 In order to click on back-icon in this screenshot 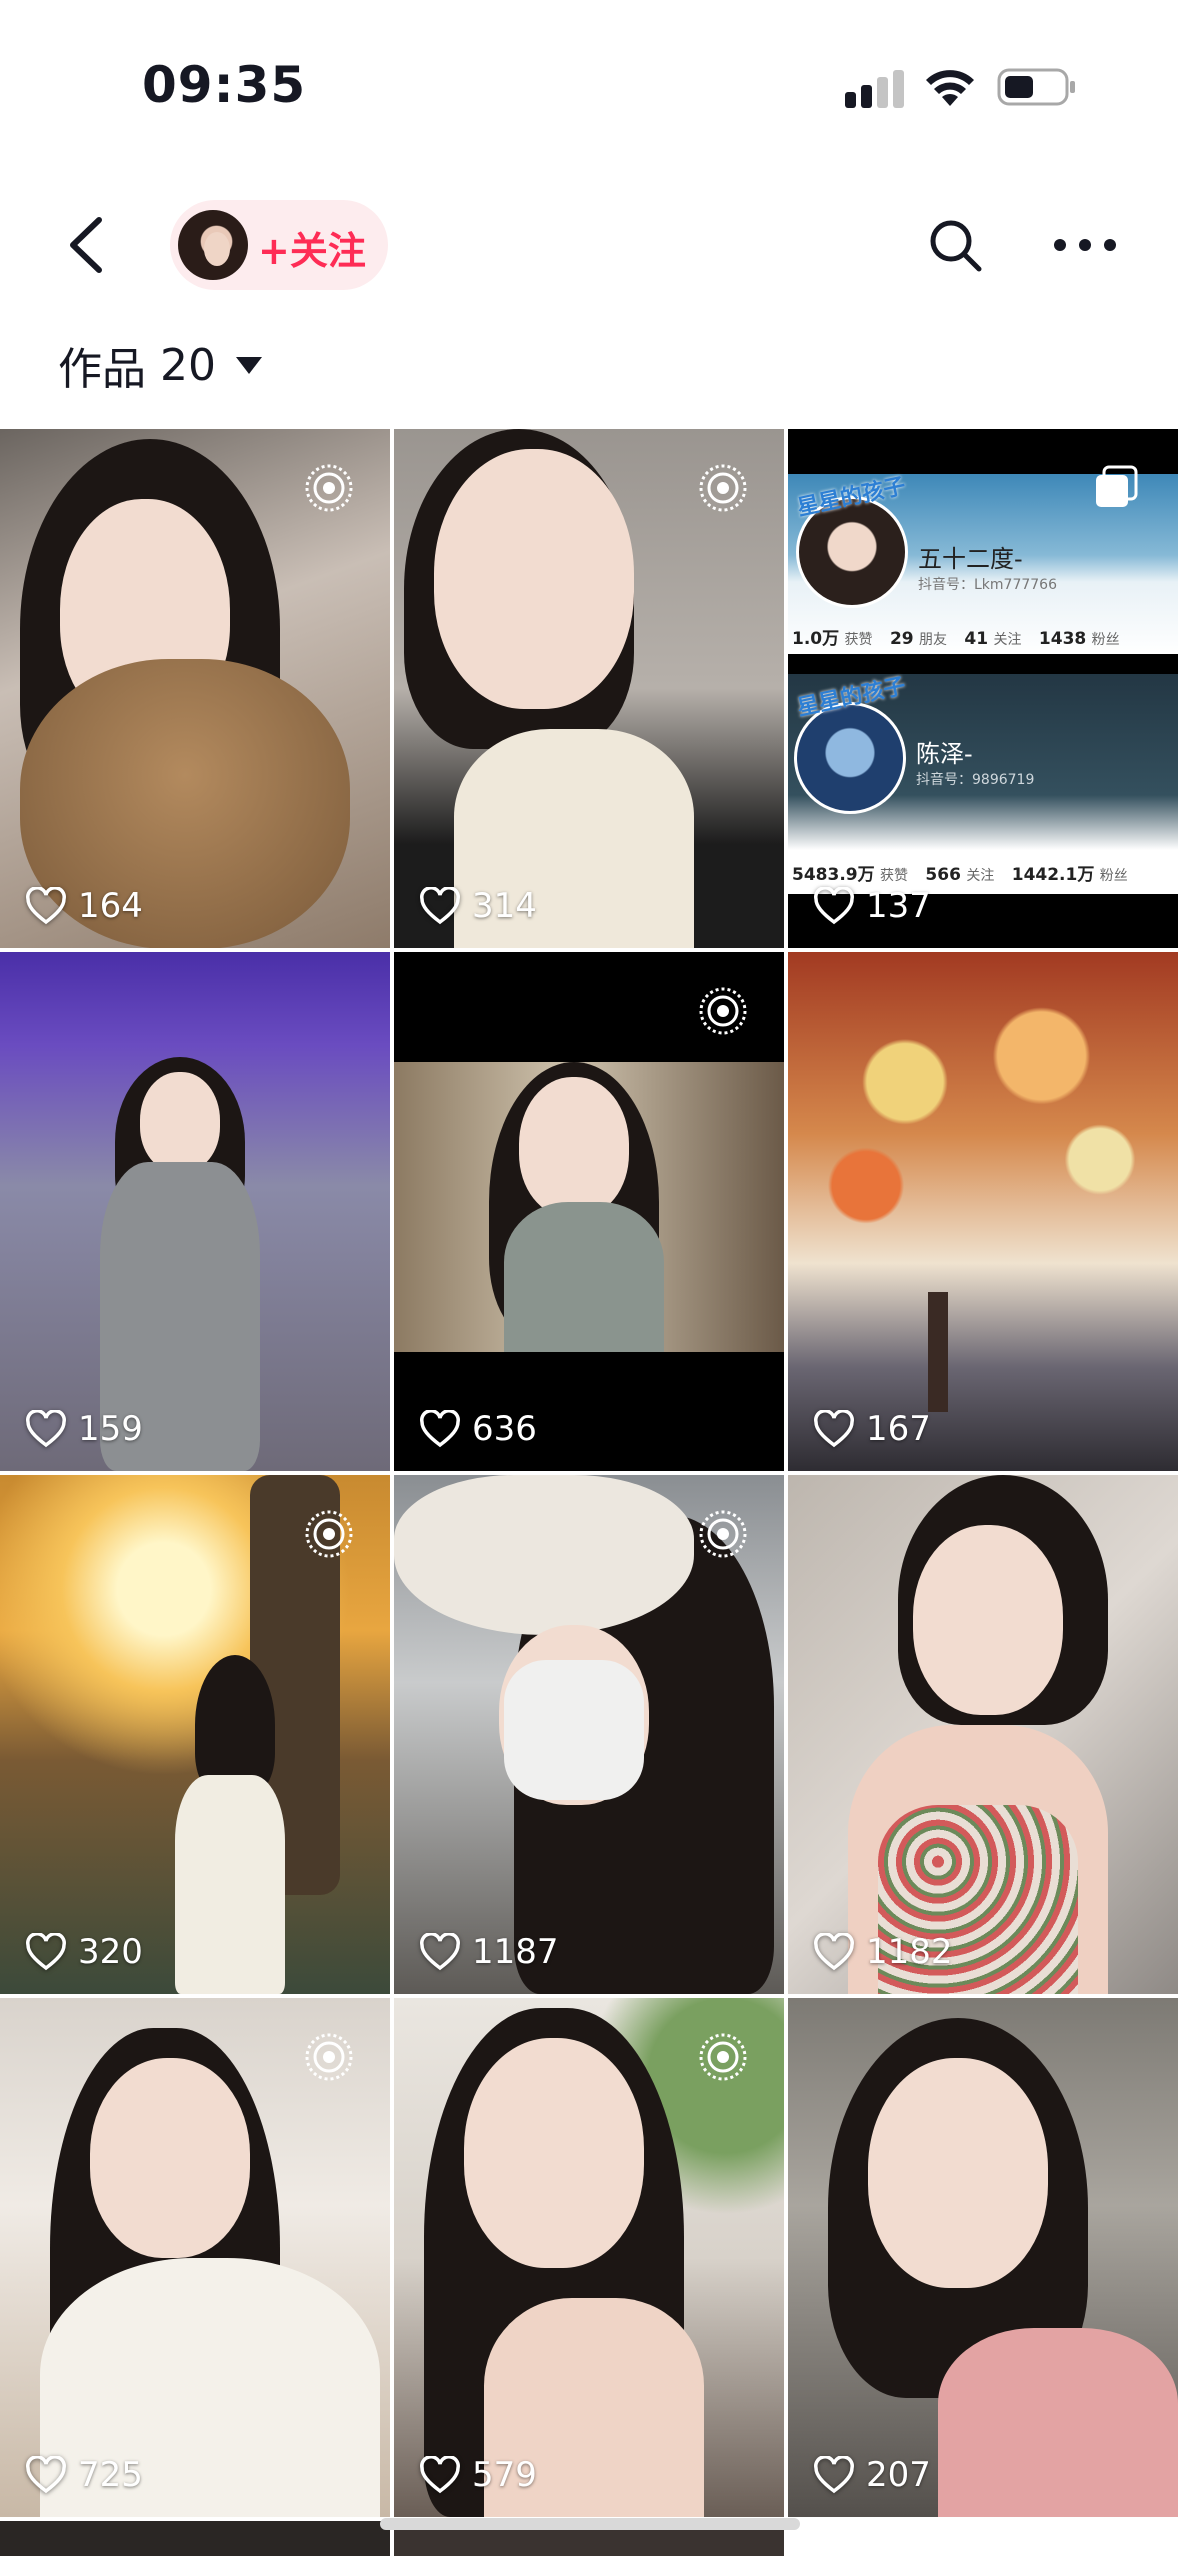, I will do `click(90, 245)`.